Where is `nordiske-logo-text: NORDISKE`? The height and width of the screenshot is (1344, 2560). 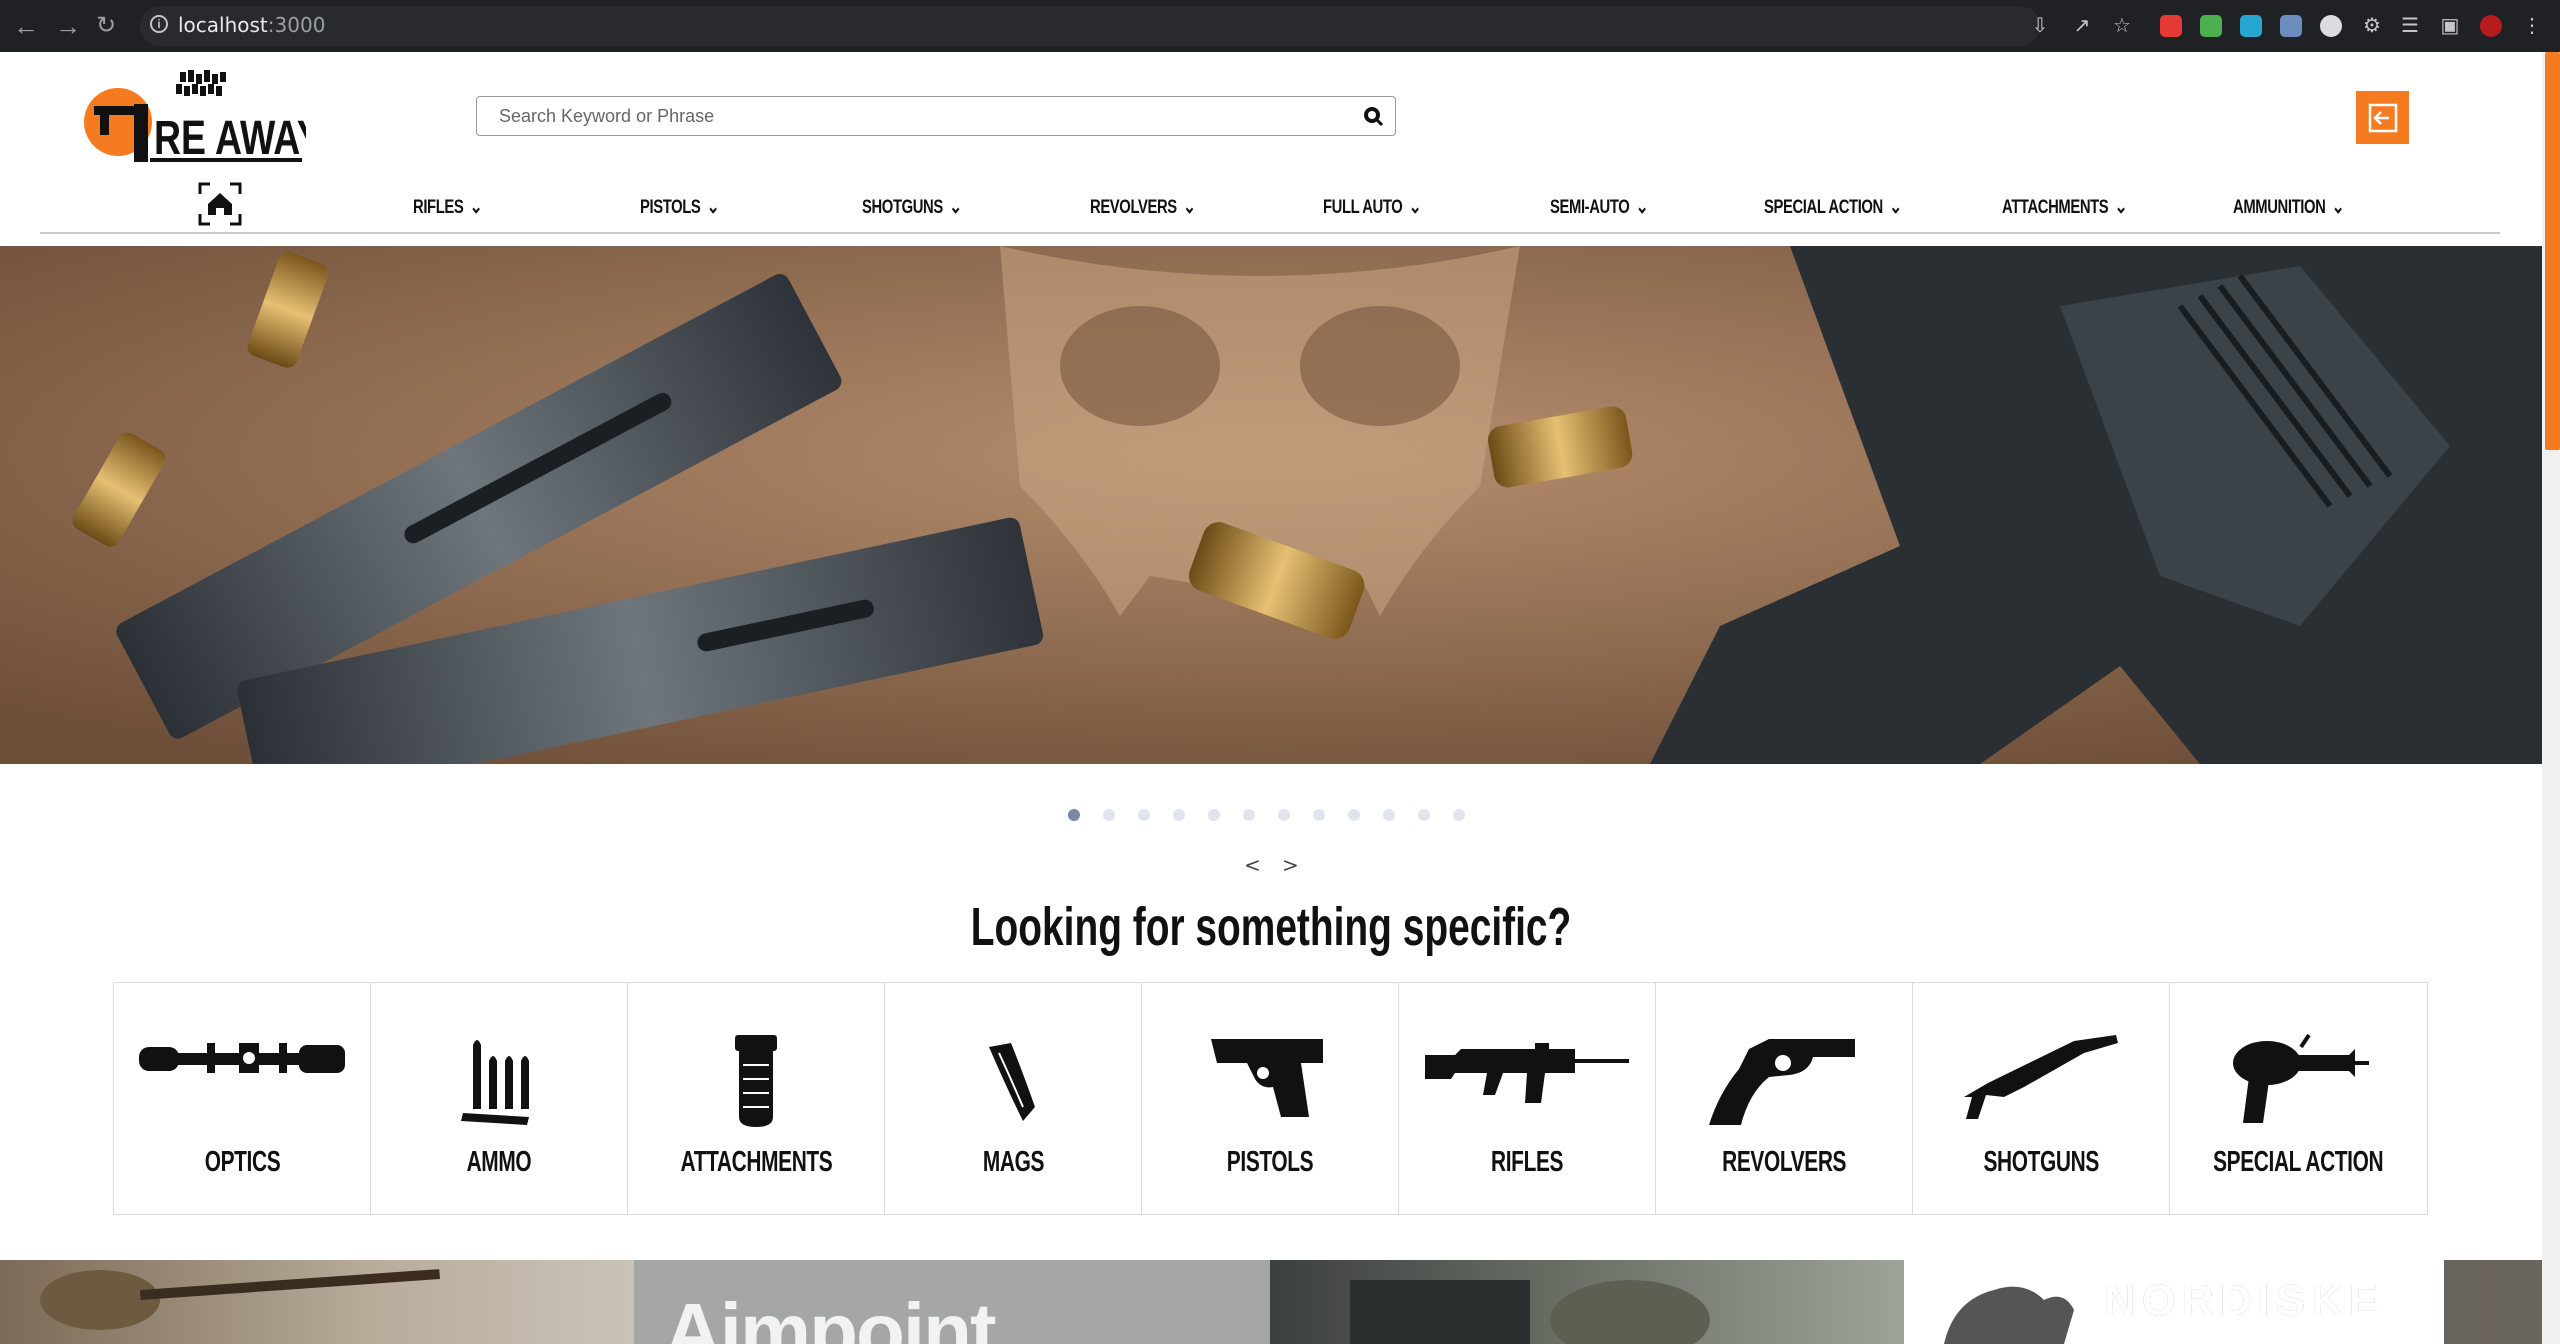 nordiske-logo-text: NORDISKE is located at coordinates (2244, 1300).